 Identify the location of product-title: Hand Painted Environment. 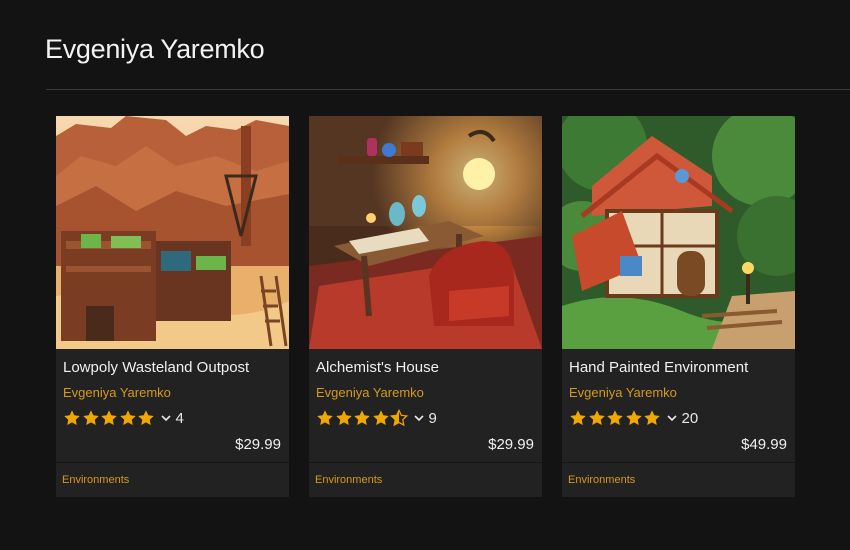
(658, 367).